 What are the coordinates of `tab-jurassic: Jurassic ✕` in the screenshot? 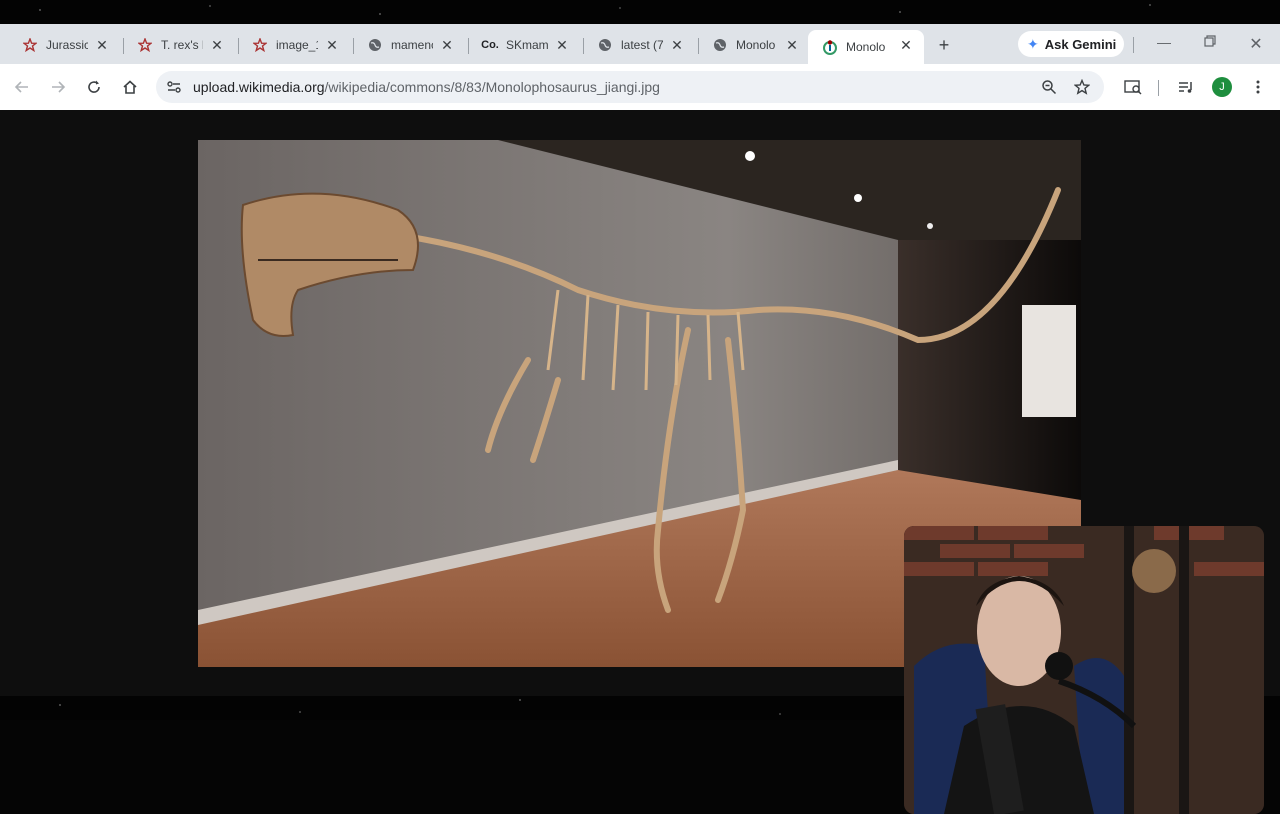 It's located at (61, 45).